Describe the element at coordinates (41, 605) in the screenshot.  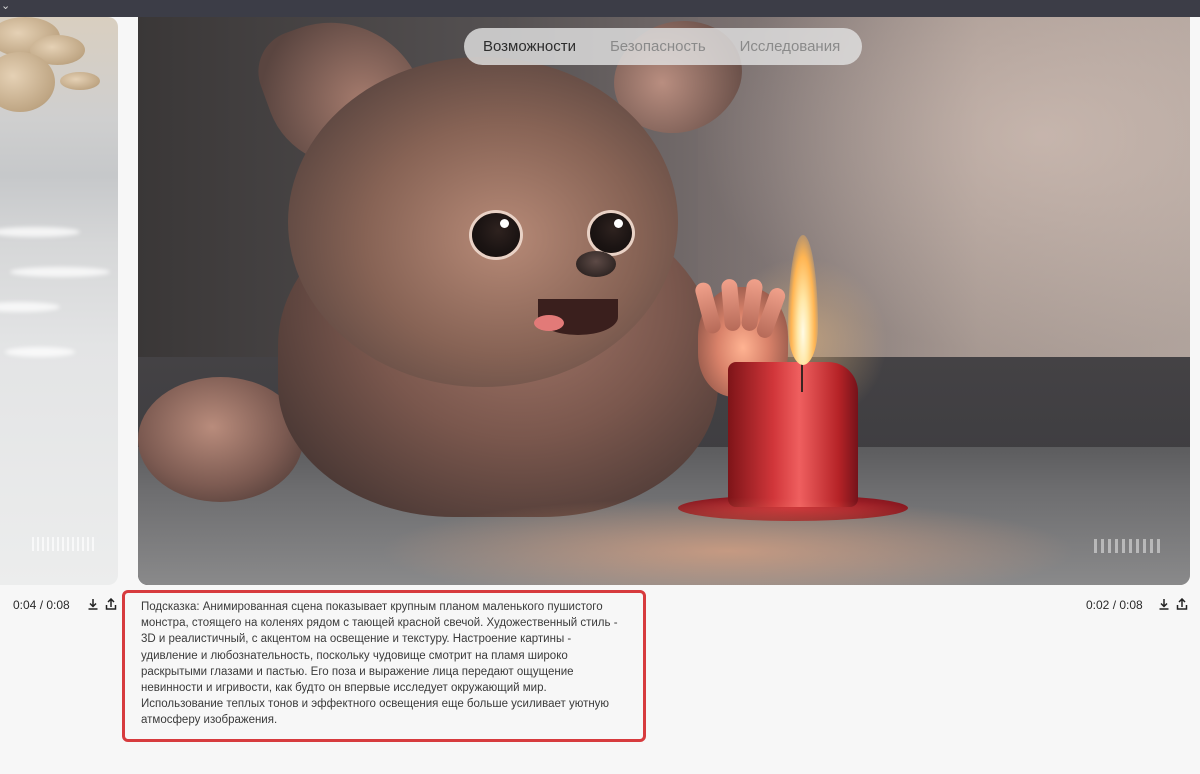
I see `left-video-time: 0:04 / 0:08` at that location.